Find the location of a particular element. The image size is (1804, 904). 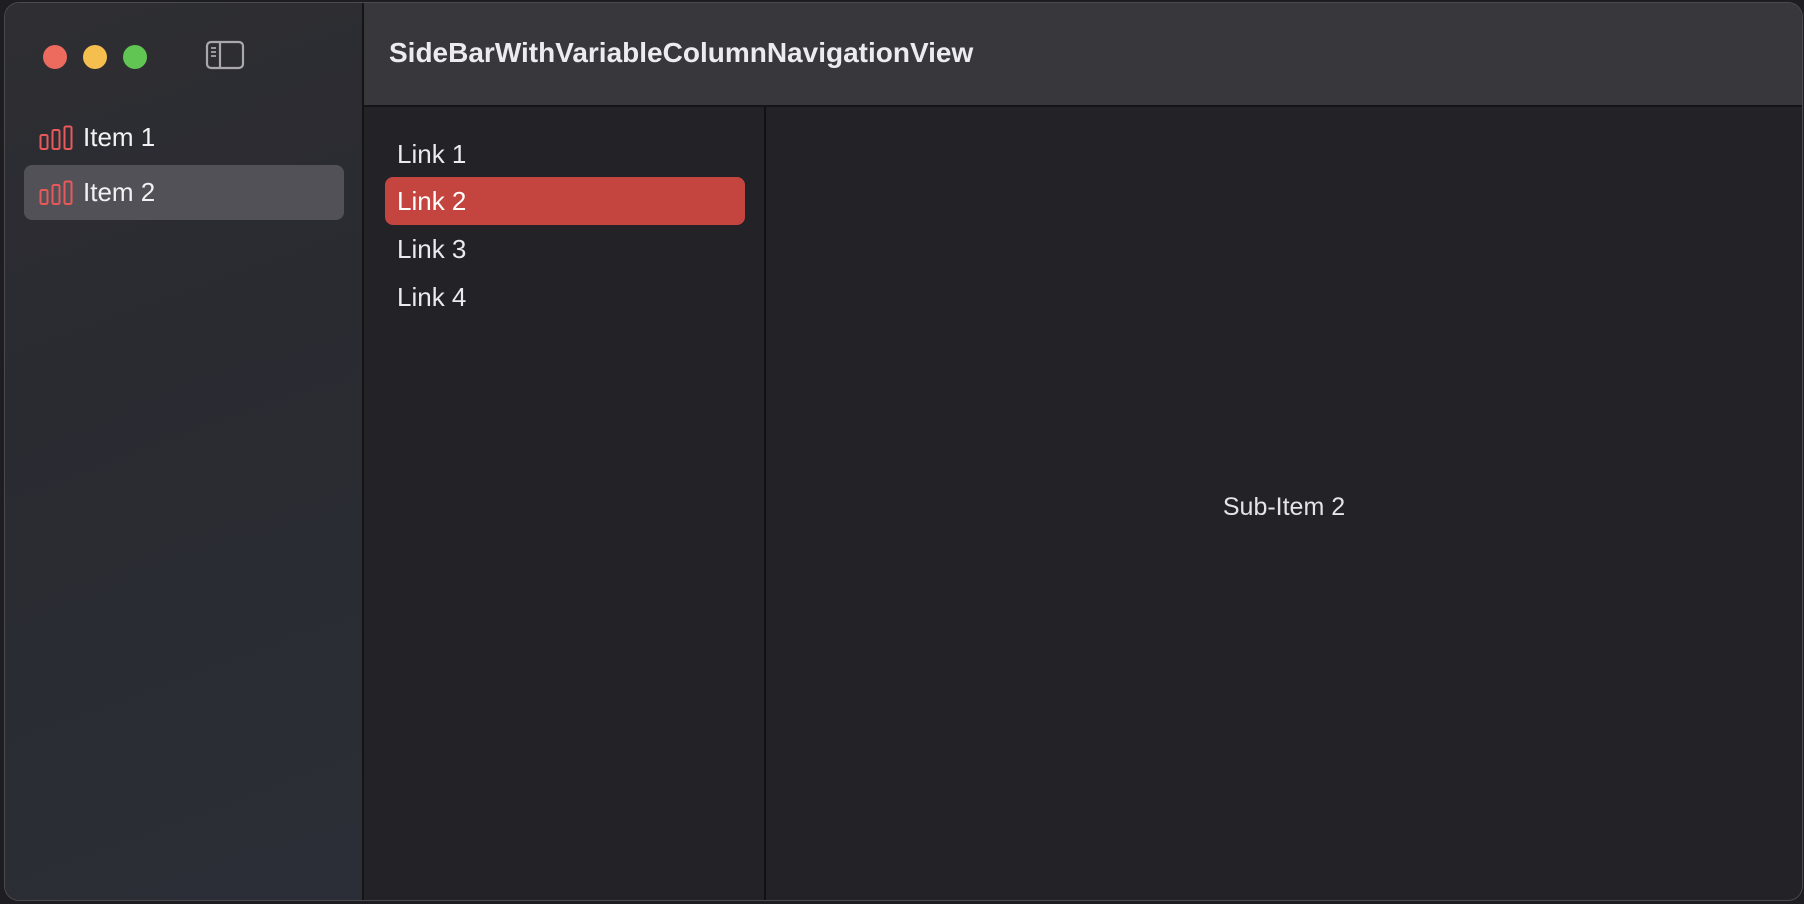

close-window-button is located at coordinates (55, 57).